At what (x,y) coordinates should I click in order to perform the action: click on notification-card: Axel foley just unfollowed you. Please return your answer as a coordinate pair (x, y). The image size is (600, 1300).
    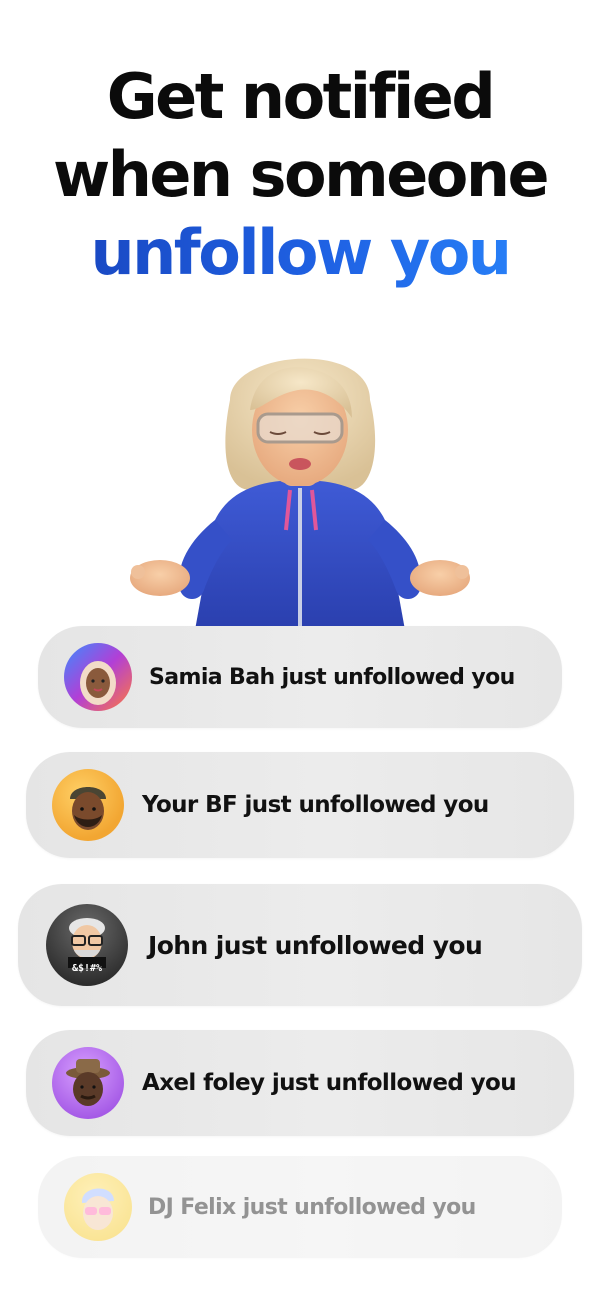
    Looking at the image, I should click on (300, 1083).